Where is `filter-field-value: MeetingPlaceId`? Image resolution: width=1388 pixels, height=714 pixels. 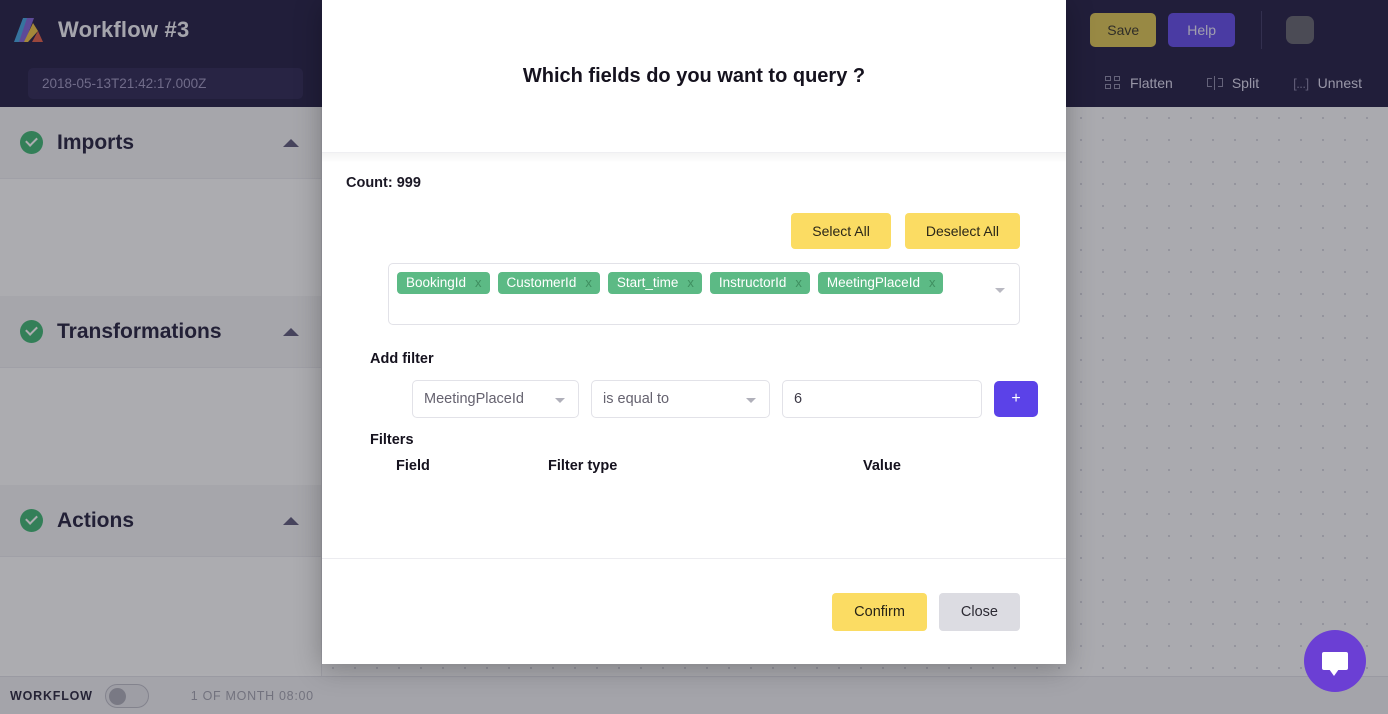
filter-field-value: MeetingPlaceId is located at coordinates (474, 399).